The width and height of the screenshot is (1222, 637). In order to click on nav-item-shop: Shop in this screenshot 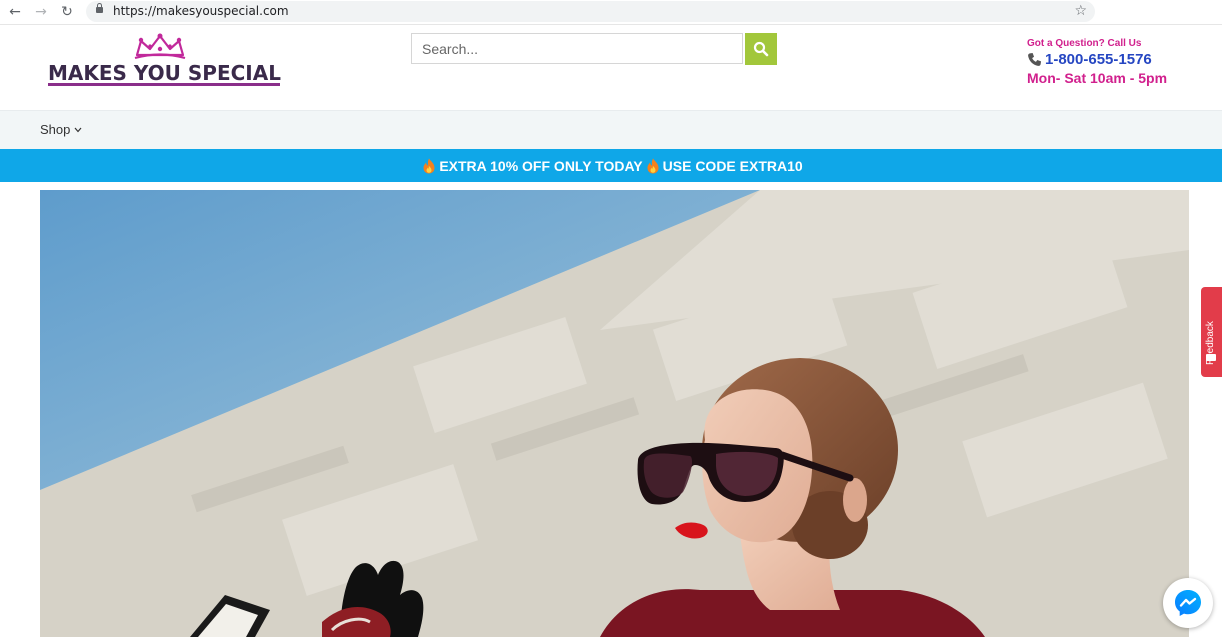, I will do `click(61, 129)`.